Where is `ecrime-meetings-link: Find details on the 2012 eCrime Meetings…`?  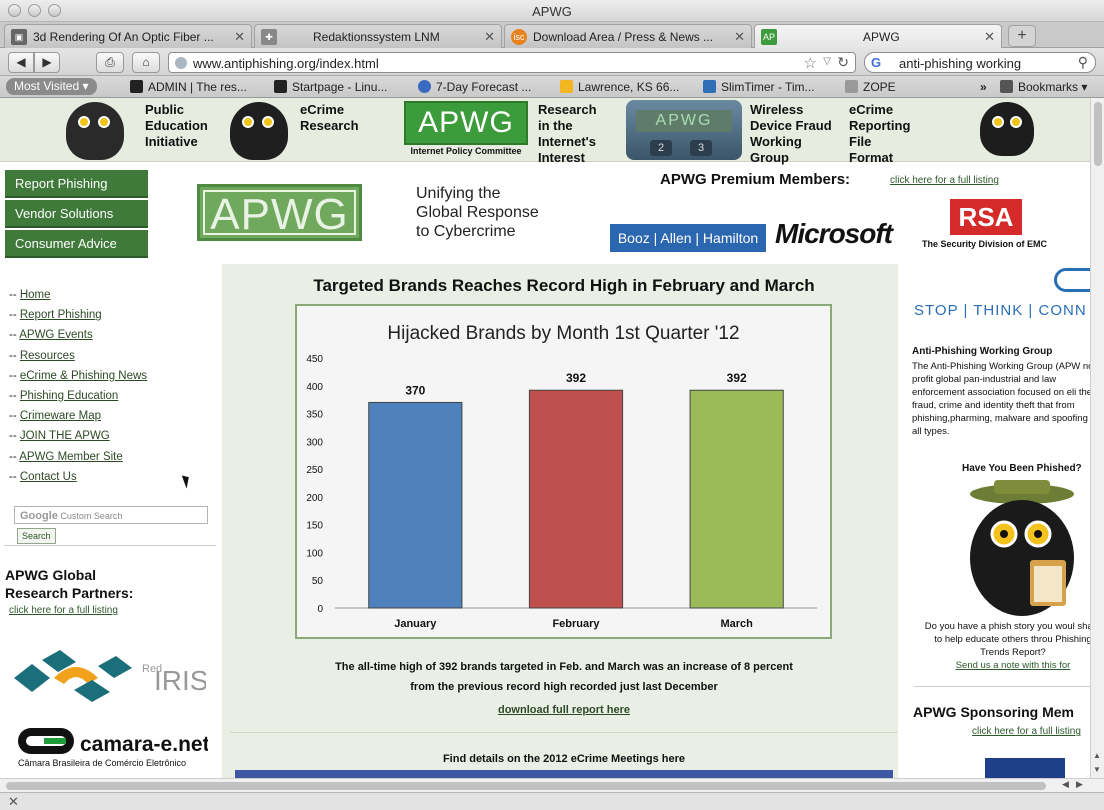 ecrime-meetings-link: Find details on the 2012 eCrime Meetings… is located at coordinates (564, 759).